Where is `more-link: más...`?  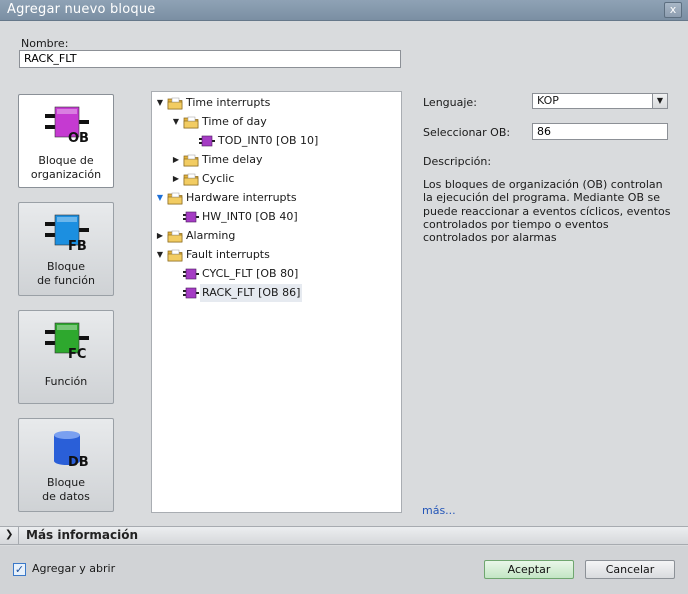 more-link: más... is located at coordinates (439, 510).